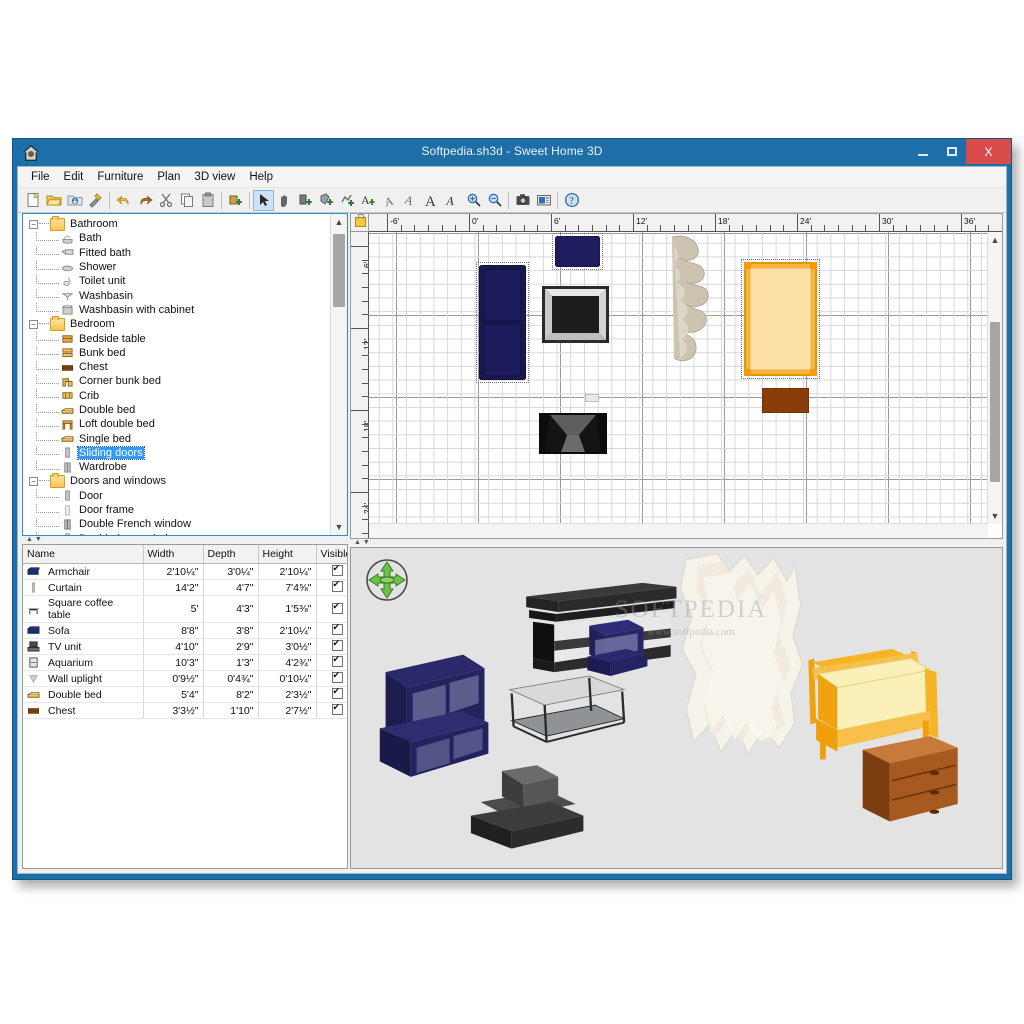 This screenshot has width=1024, height=1024. What do you see at coordinates (177, 424) in the screenshot?
I see `catalog-item-loft-double-bed: Loft double bed` at bounding box center [177, 424].